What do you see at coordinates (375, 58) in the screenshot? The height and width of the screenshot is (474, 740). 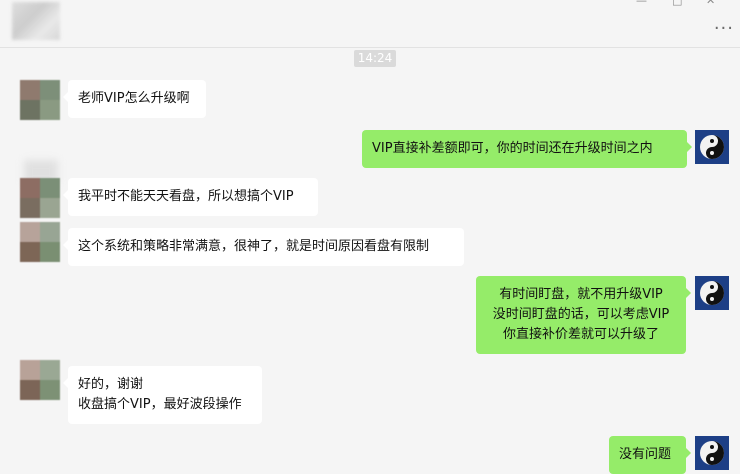 I see `message-timestamp: 14:24` at bounding box center [375, 58].